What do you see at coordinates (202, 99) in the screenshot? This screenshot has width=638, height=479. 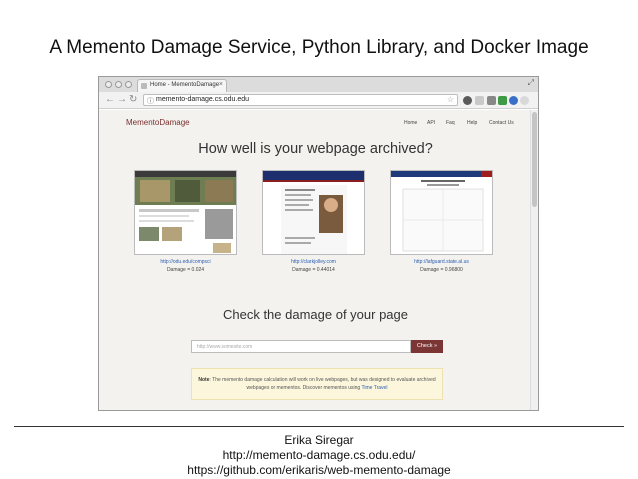 I see `address-url: memento-damage.cs.odu.edu` at bounding box center [202, 99].